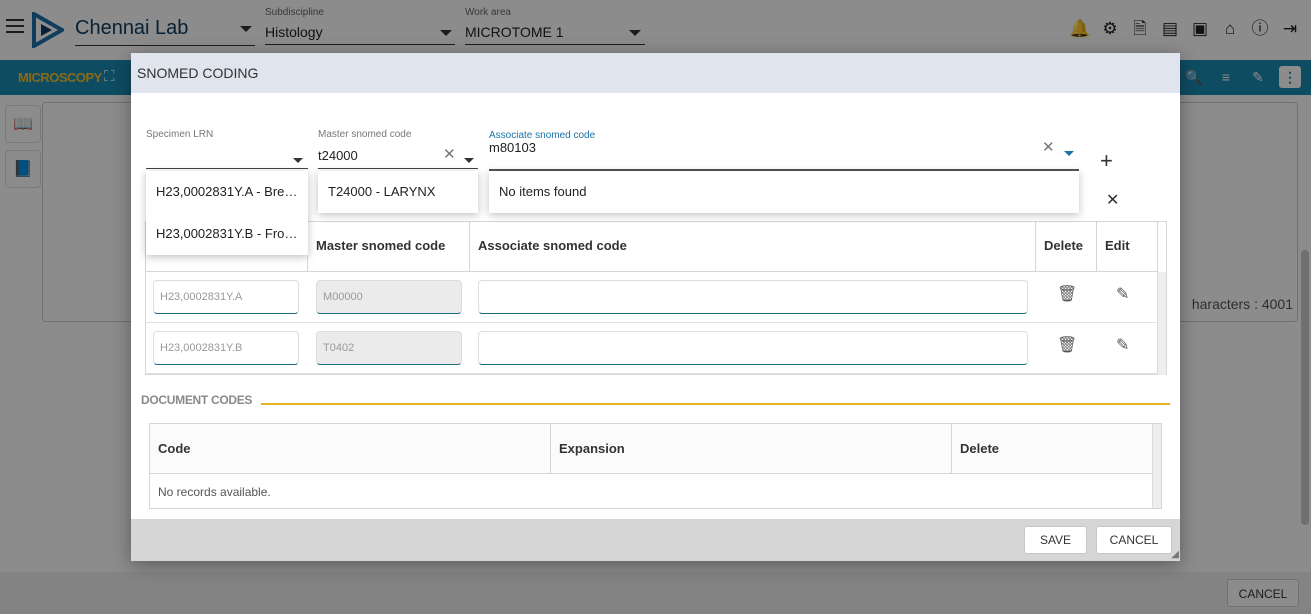 The width and height of the screenshot is (1311, 614). Describe the element at coordinates (298, 160) in the screenshot. I see `specimen-lrn-chevron-down-icon` at that location.